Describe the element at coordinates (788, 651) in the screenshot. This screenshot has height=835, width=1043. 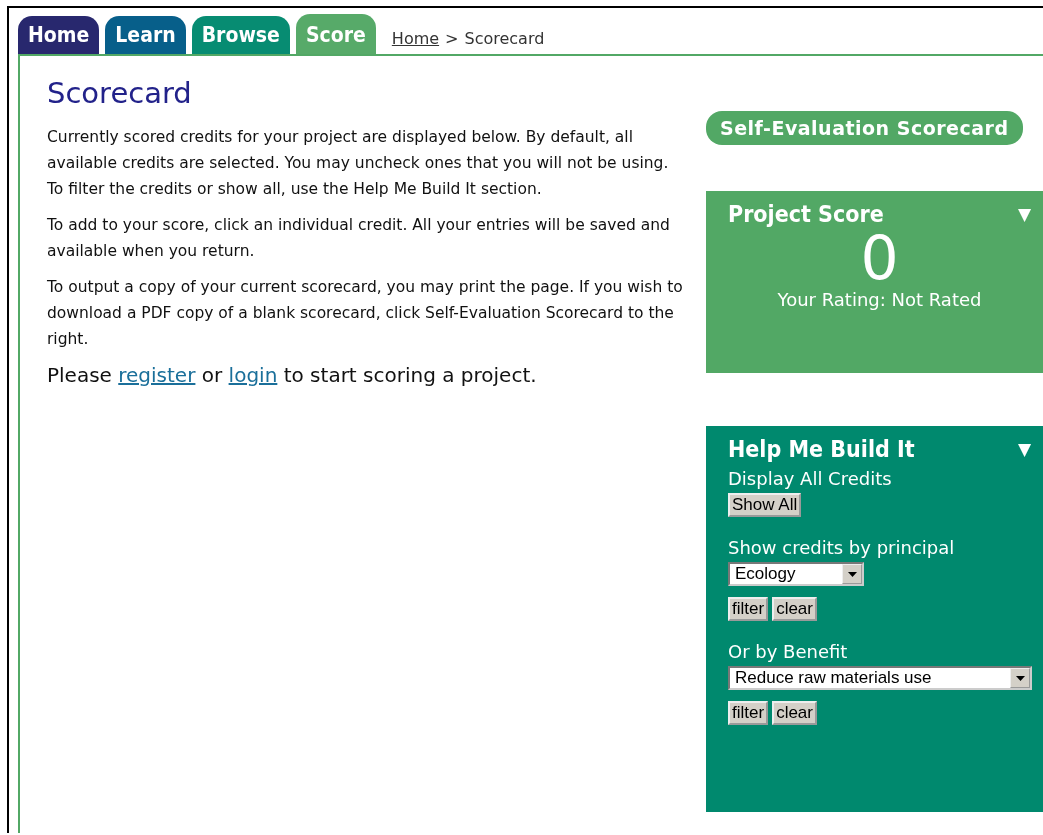
I see `section-label: Or by Benefit` at that location.